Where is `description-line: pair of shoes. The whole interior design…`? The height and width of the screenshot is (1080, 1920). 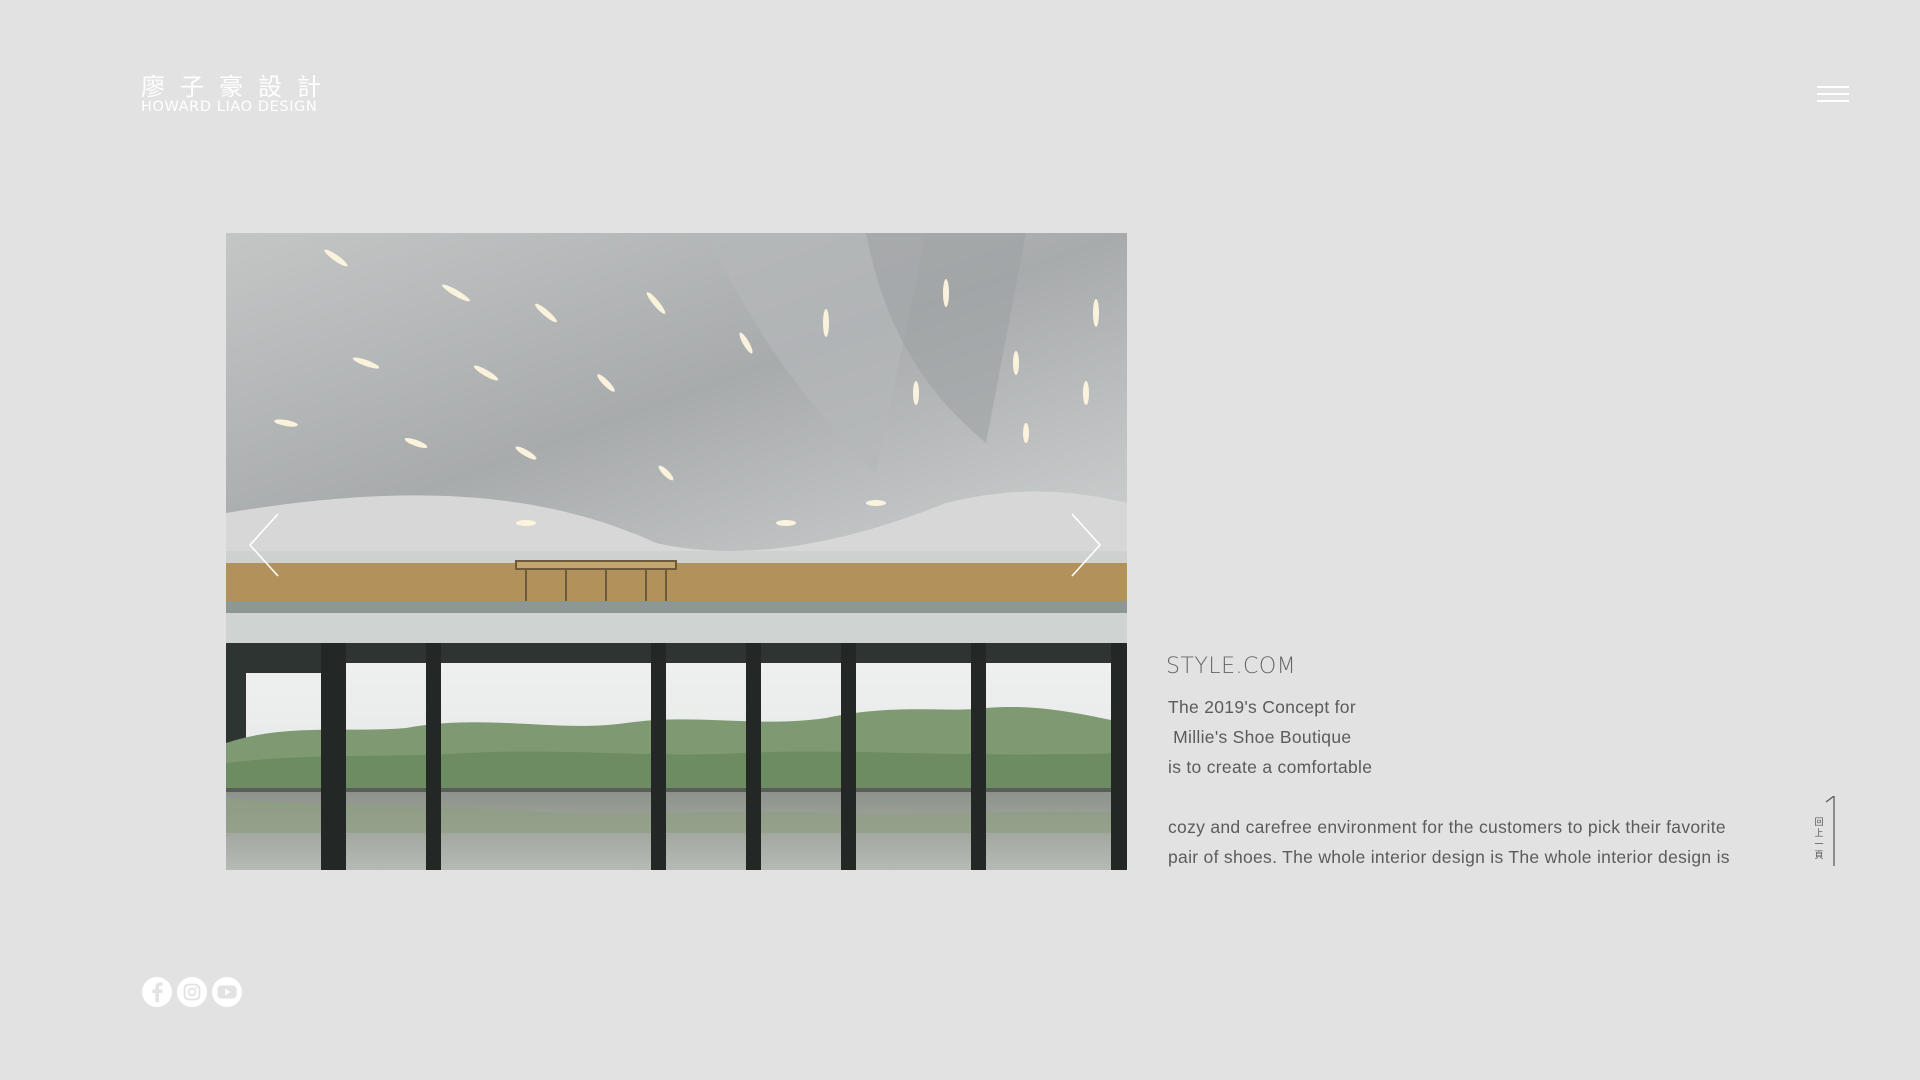
description-line: pair of shoes. The whole interior design… is located at coordinates (1449, 857).